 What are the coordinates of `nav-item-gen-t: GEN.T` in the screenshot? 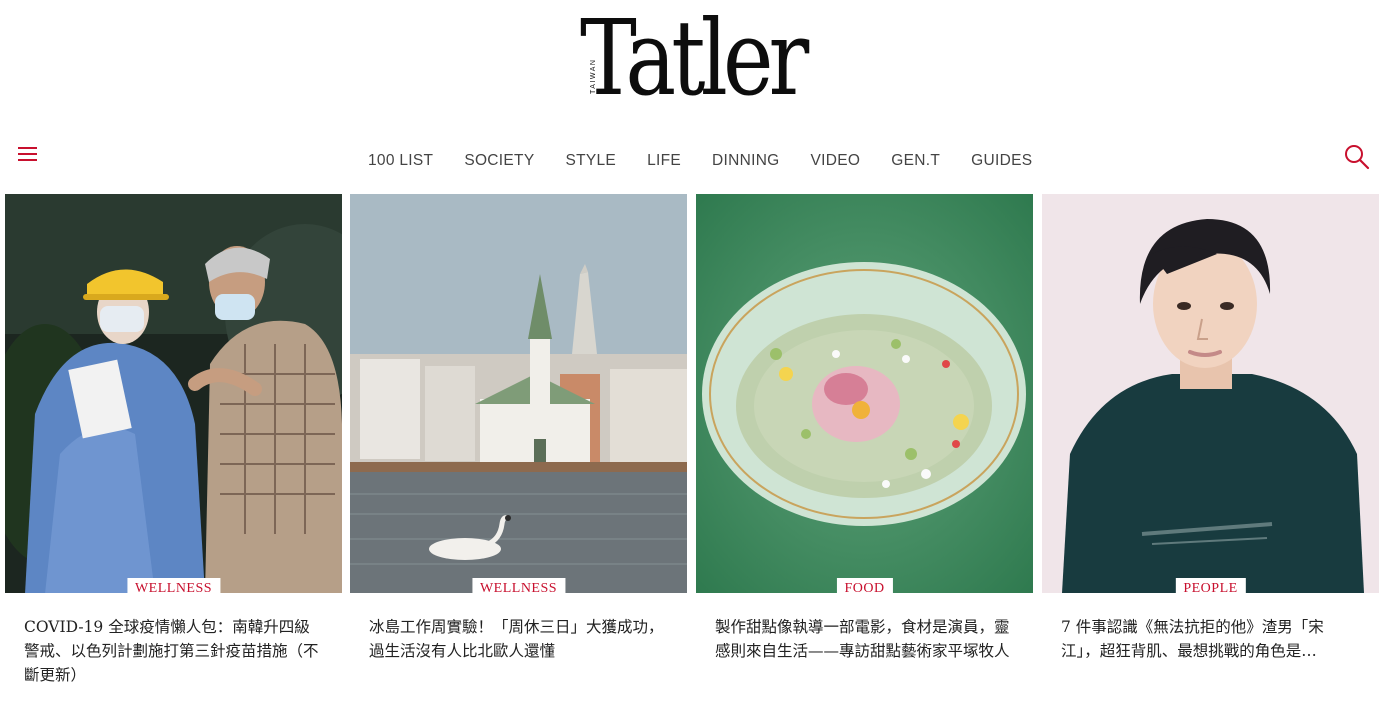 It's located at (915, 163).